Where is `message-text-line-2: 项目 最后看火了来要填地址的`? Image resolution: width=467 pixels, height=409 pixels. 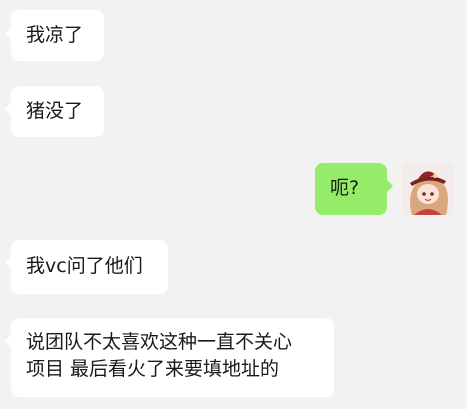
message-text-line-2: 项目 最后看火了来要填地址的 is located at coordinates (153, 369).